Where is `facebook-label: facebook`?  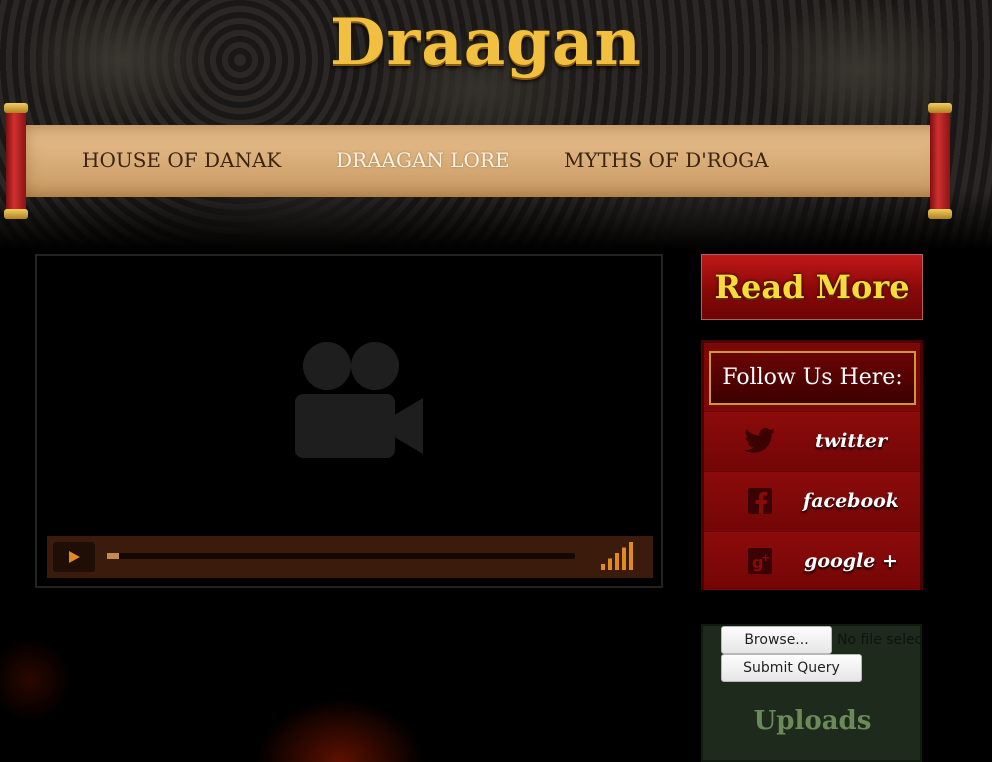
facebook-label: facebook is located at coordinates (851, 501).